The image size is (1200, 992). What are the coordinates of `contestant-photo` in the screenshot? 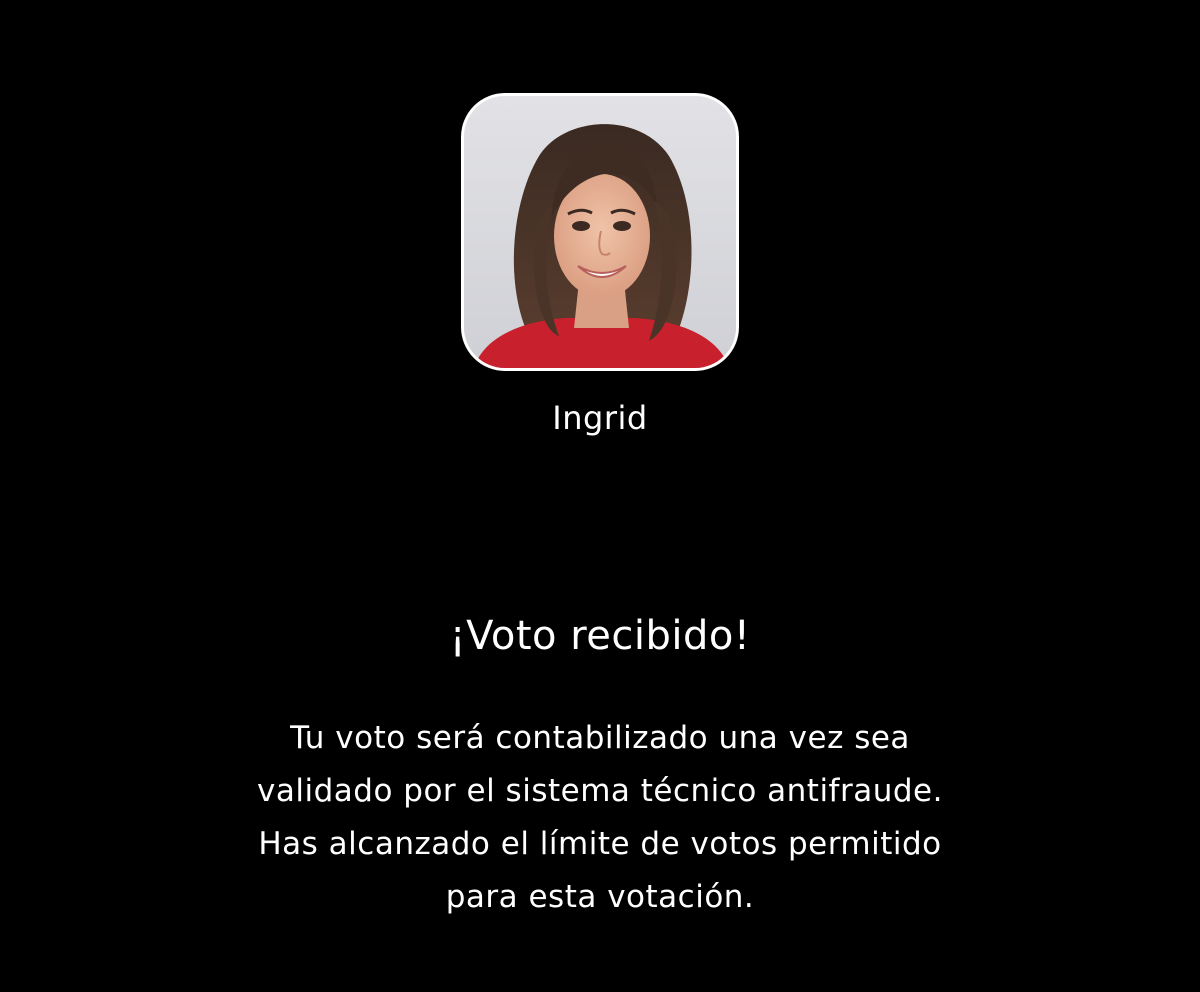 It's located at (600, 232).